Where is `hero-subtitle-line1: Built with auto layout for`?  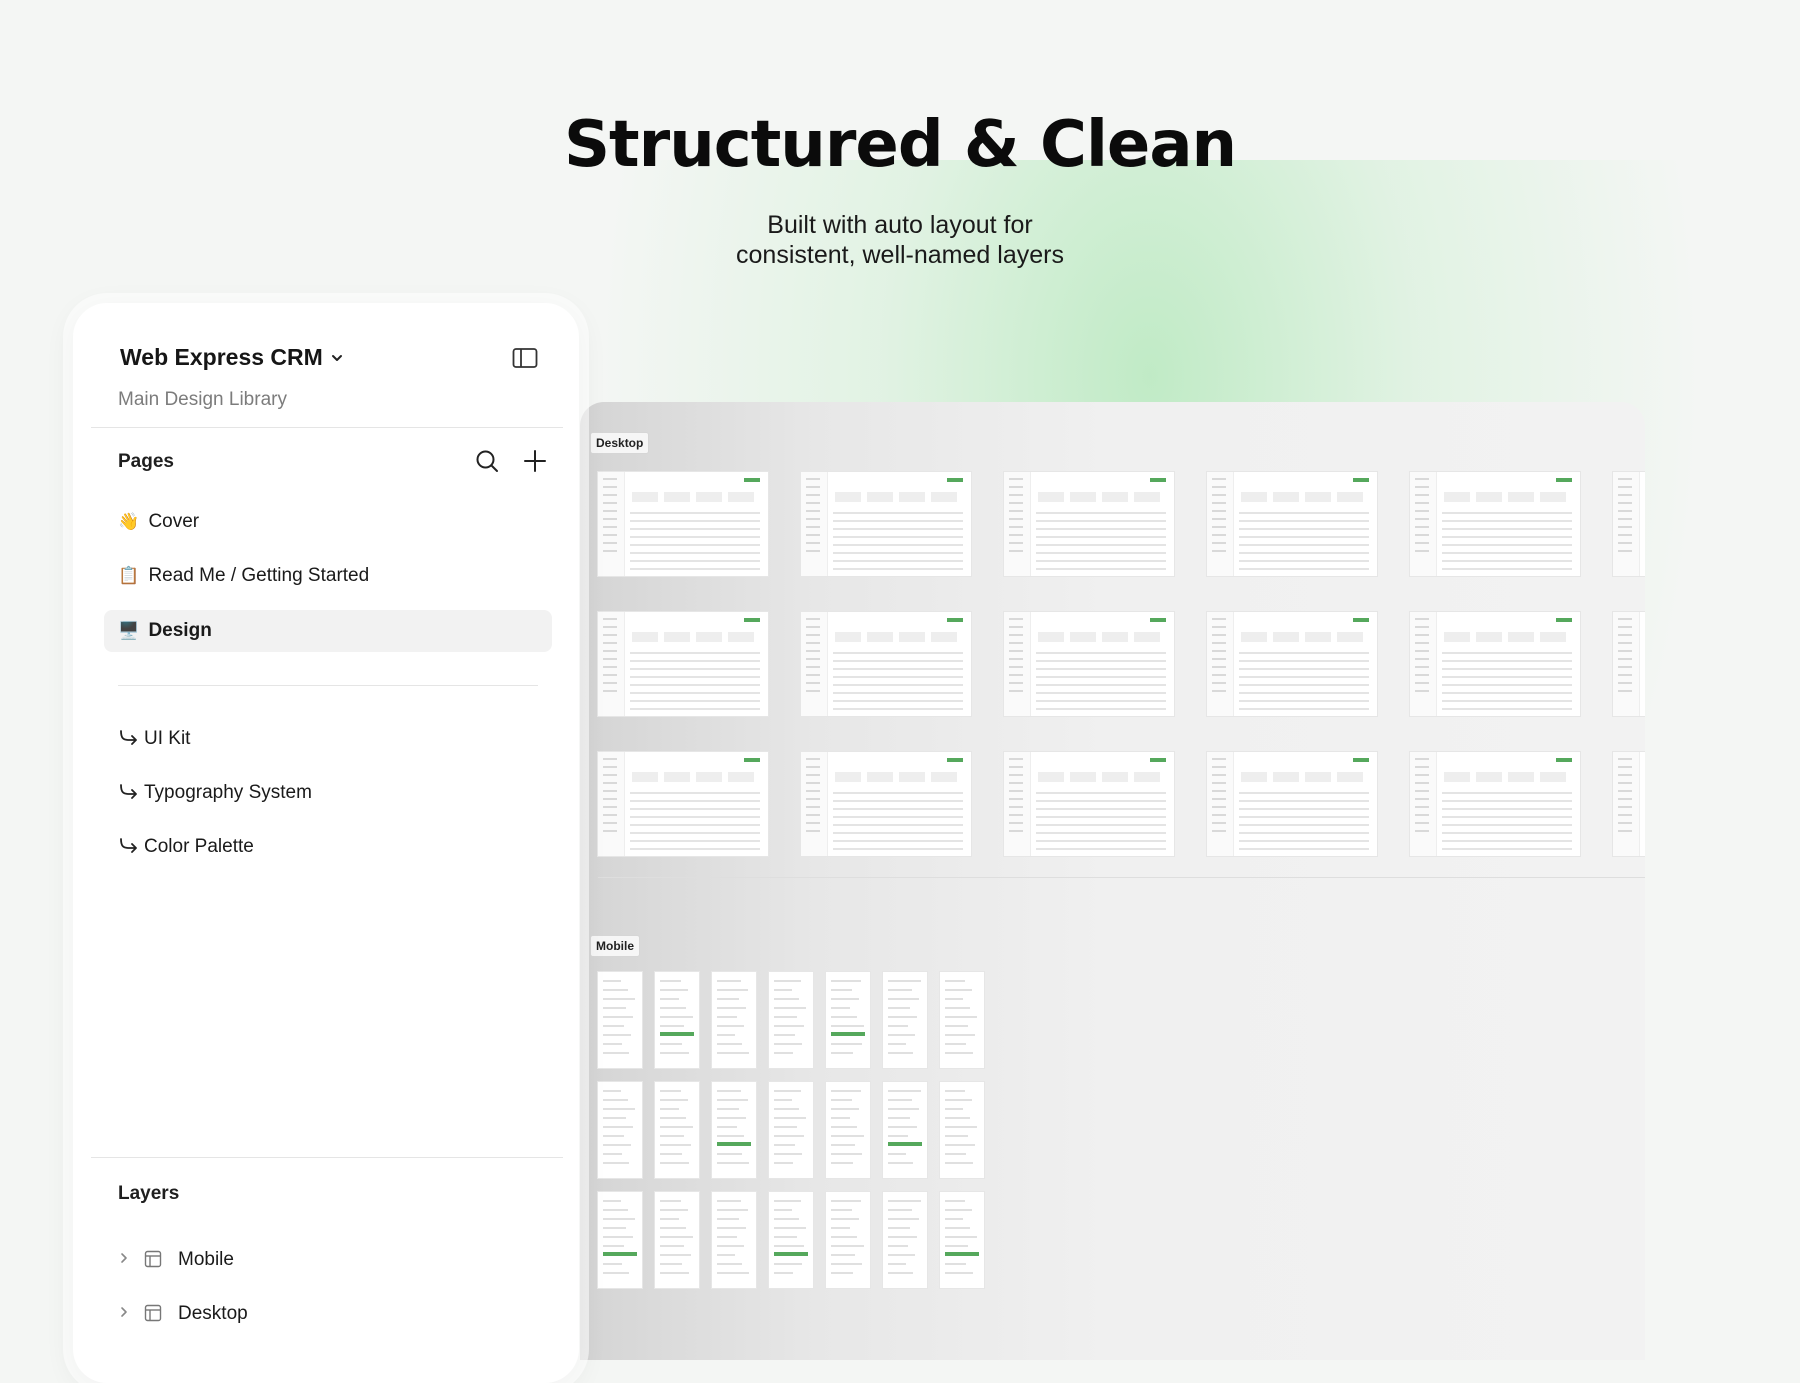
hero-subtitle-line1: Built with auto layout for is located at coordinates (900, 225).